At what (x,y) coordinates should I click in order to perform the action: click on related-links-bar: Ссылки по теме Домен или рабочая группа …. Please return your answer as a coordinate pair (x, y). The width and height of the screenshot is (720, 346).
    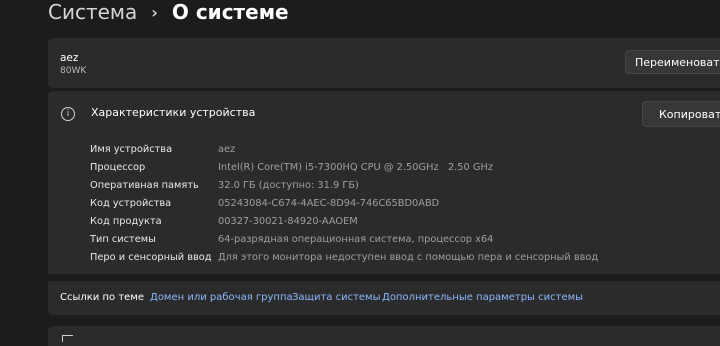
    Looking at the image, I should click on (384, 298).